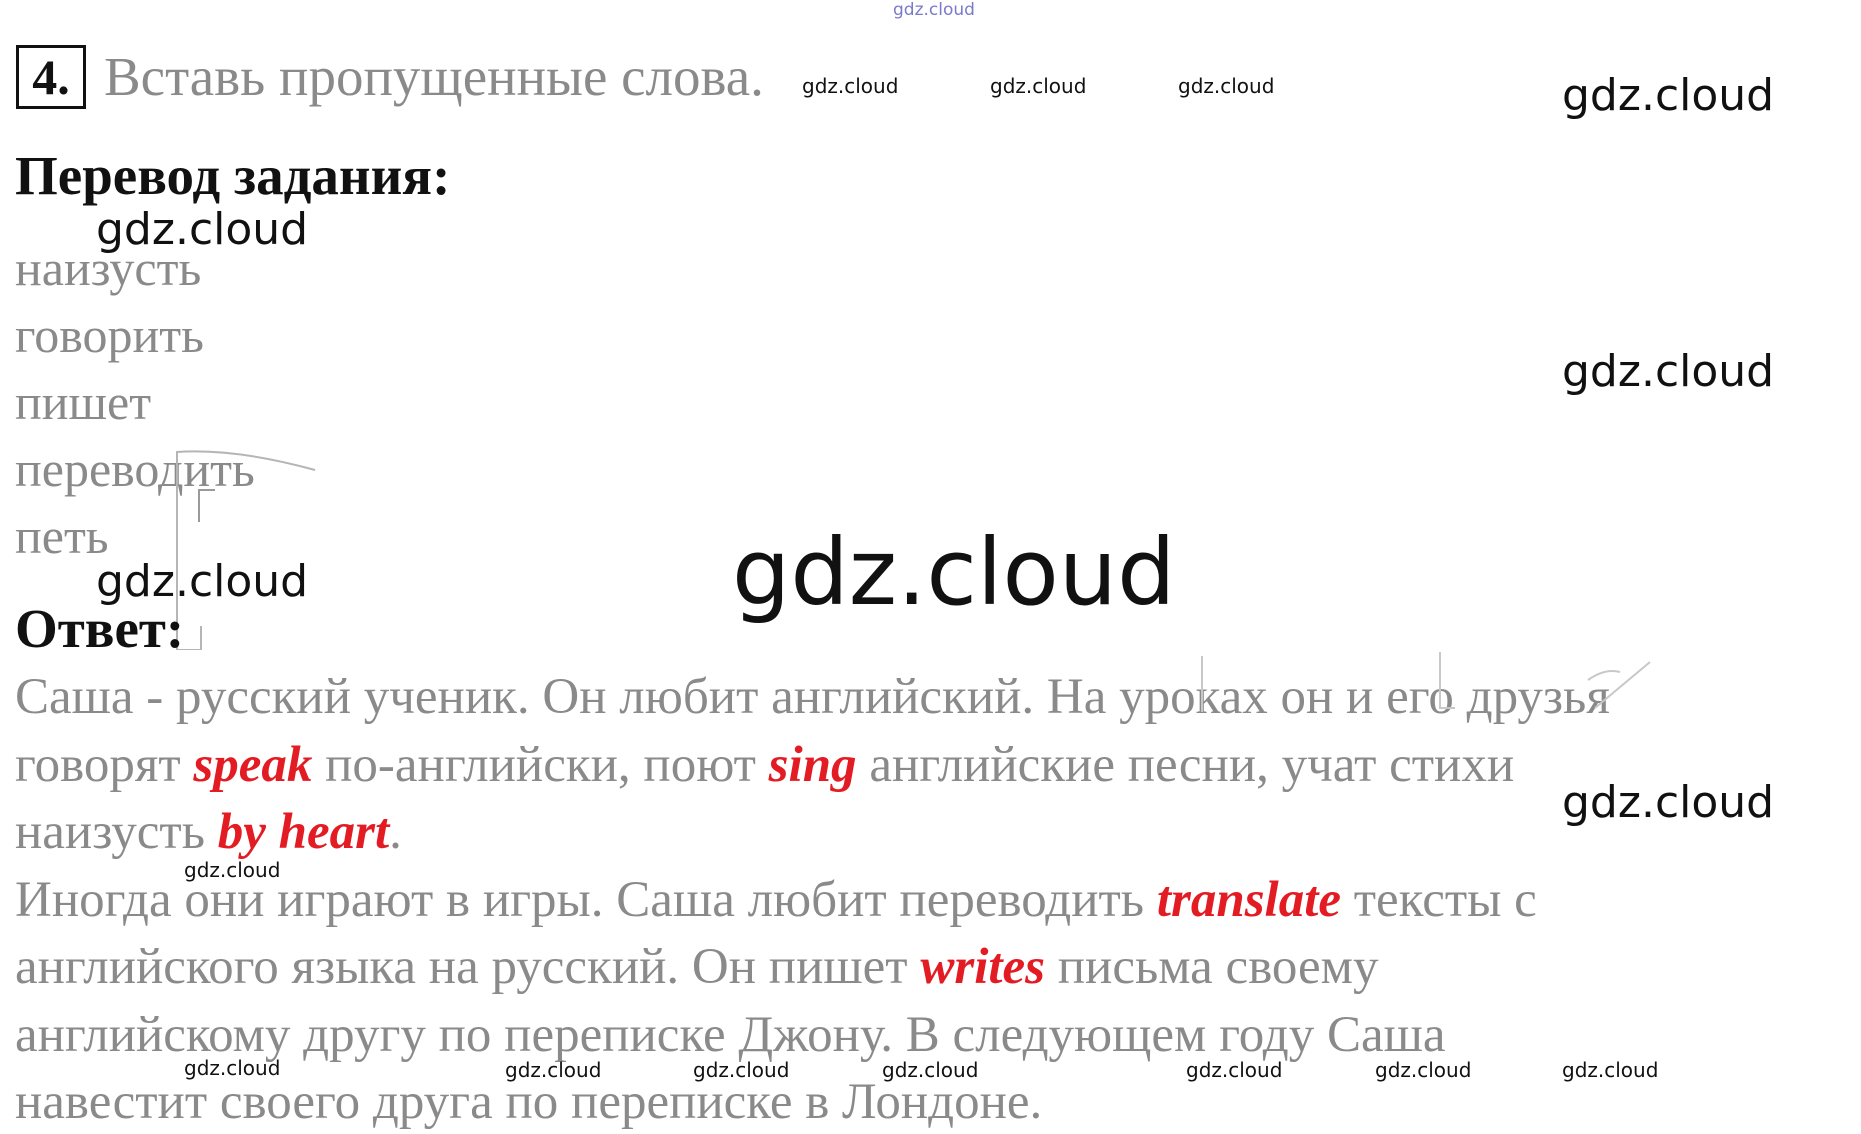 The width and height of the screenshot is (1861, 1134). Describe the element at coordinates (1212, 967) in the screenshot. I see `answer-text: письма своему` at that location.